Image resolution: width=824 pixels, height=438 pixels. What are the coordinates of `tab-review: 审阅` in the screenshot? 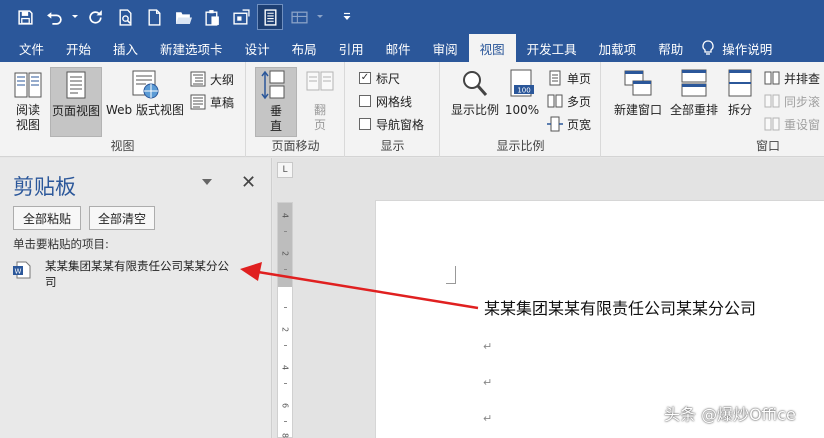 It's located at (445, 48).